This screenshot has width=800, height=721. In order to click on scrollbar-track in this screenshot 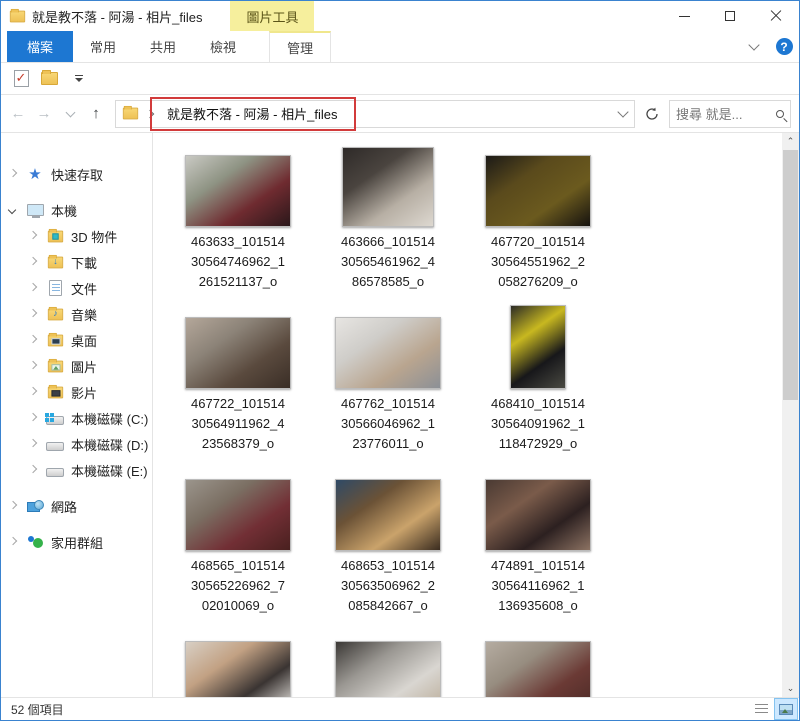, I will do `click(790, 415)`.